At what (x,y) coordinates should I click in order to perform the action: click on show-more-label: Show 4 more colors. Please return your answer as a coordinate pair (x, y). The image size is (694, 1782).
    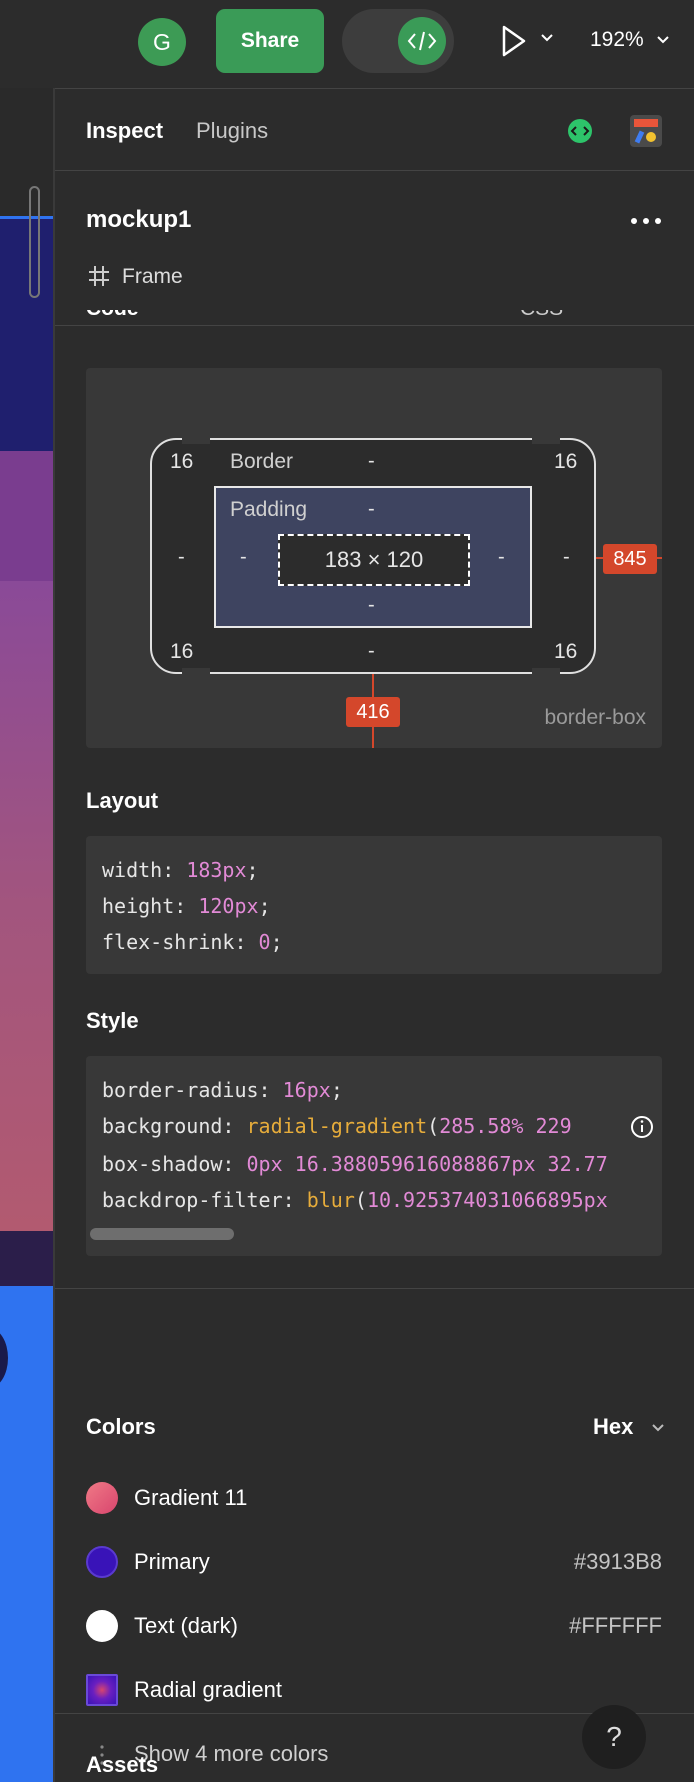
    Looking at the image, I should click on (231, 1753).